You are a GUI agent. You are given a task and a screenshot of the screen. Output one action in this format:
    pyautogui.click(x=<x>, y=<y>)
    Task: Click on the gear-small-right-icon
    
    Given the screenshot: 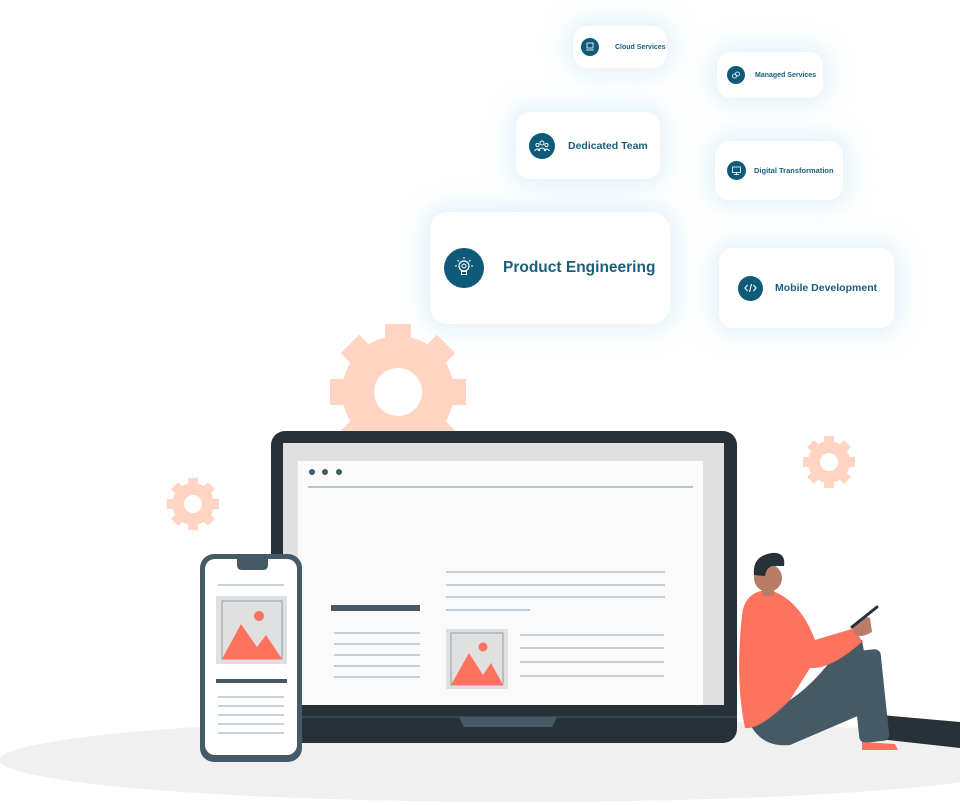 What is the action you would take?
    pyautogui.click(x=829, y=462)
    